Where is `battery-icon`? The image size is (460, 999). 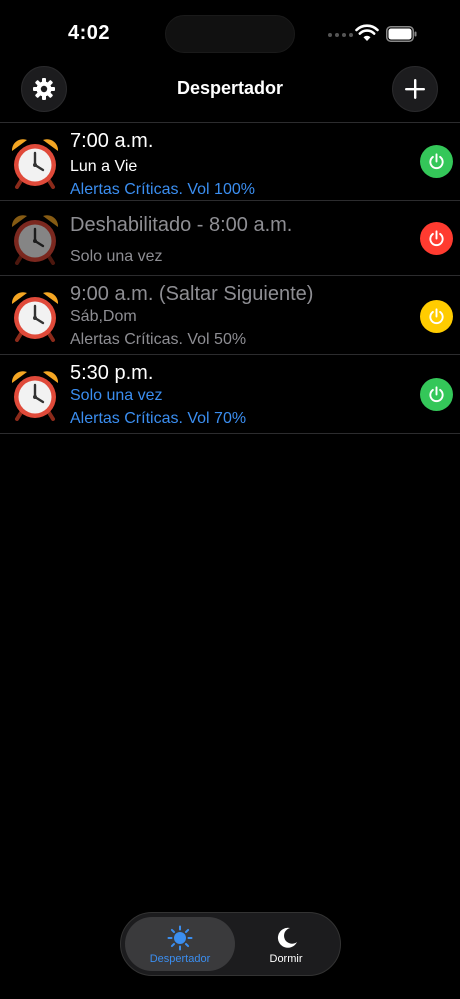 battery-icon is located at coordinates (401, 34).